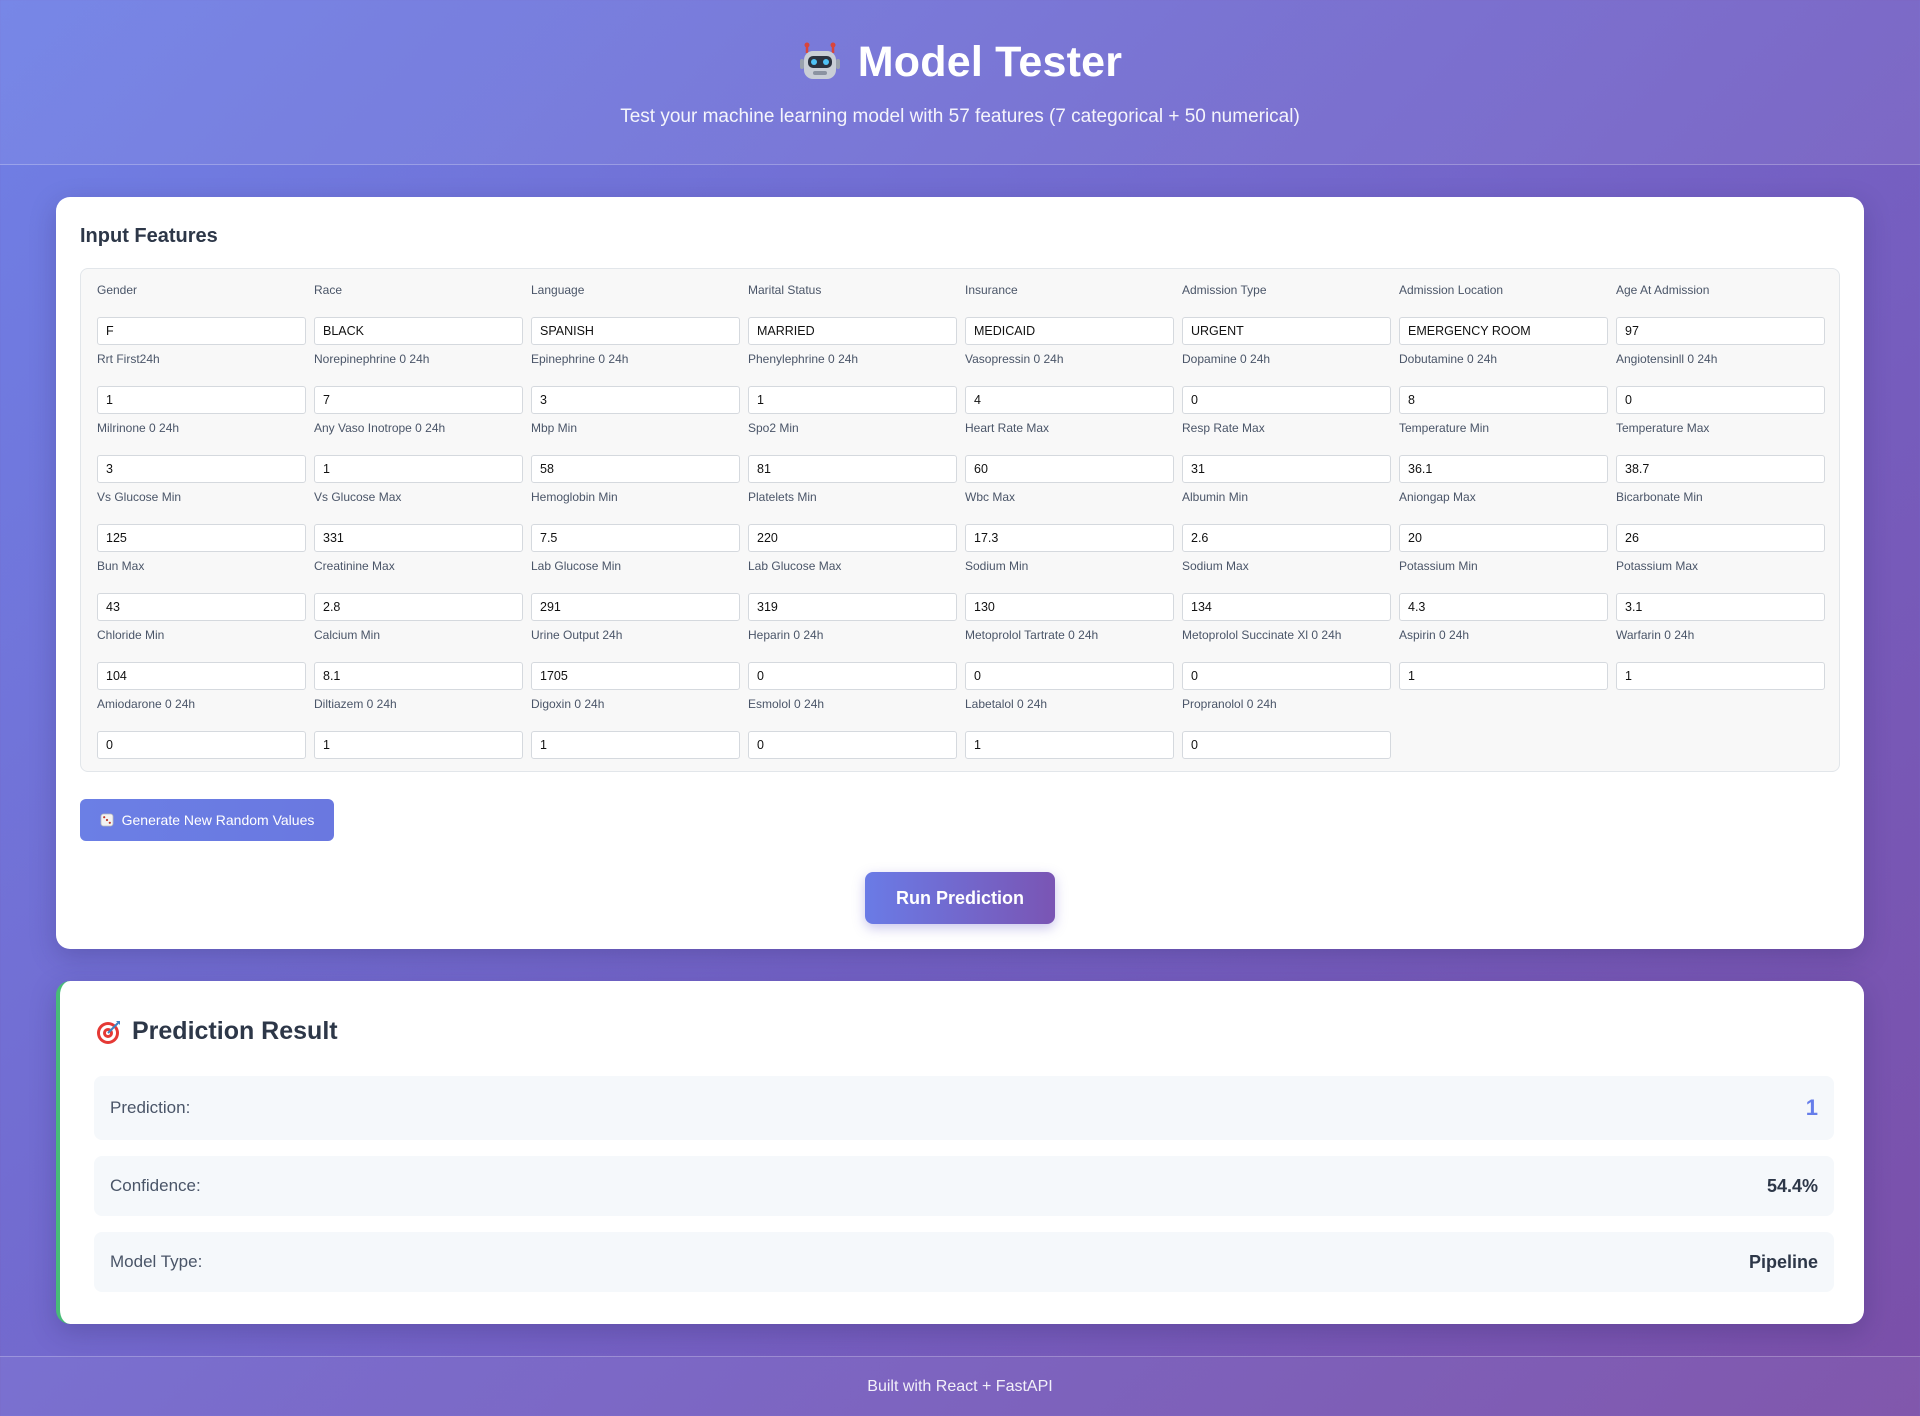 Image resolution: width=1920 pixels, height=1416 pixels. What do you see at coordinates (108, 1032) in the screenshot?
I see `target-icon` at bounding box center [108, 1032].